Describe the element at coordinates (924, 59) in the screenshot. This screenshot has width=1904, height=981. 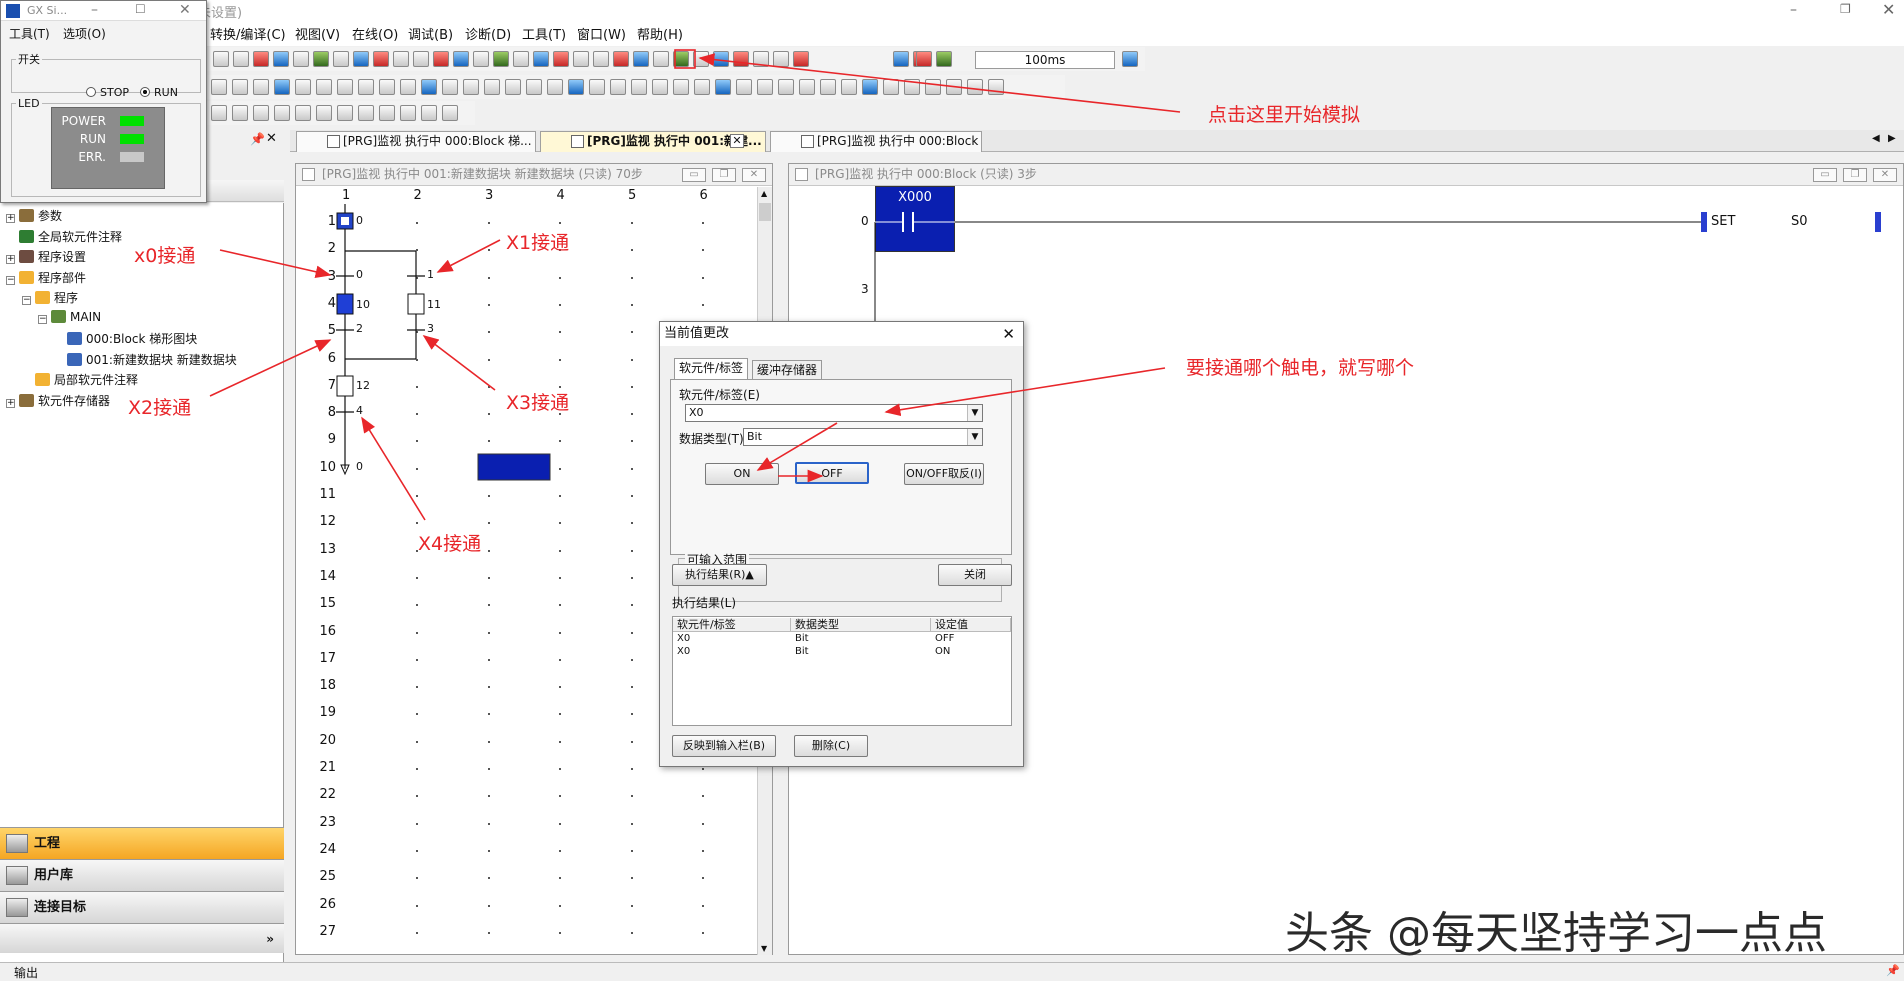
I see `run-icon` at that location.